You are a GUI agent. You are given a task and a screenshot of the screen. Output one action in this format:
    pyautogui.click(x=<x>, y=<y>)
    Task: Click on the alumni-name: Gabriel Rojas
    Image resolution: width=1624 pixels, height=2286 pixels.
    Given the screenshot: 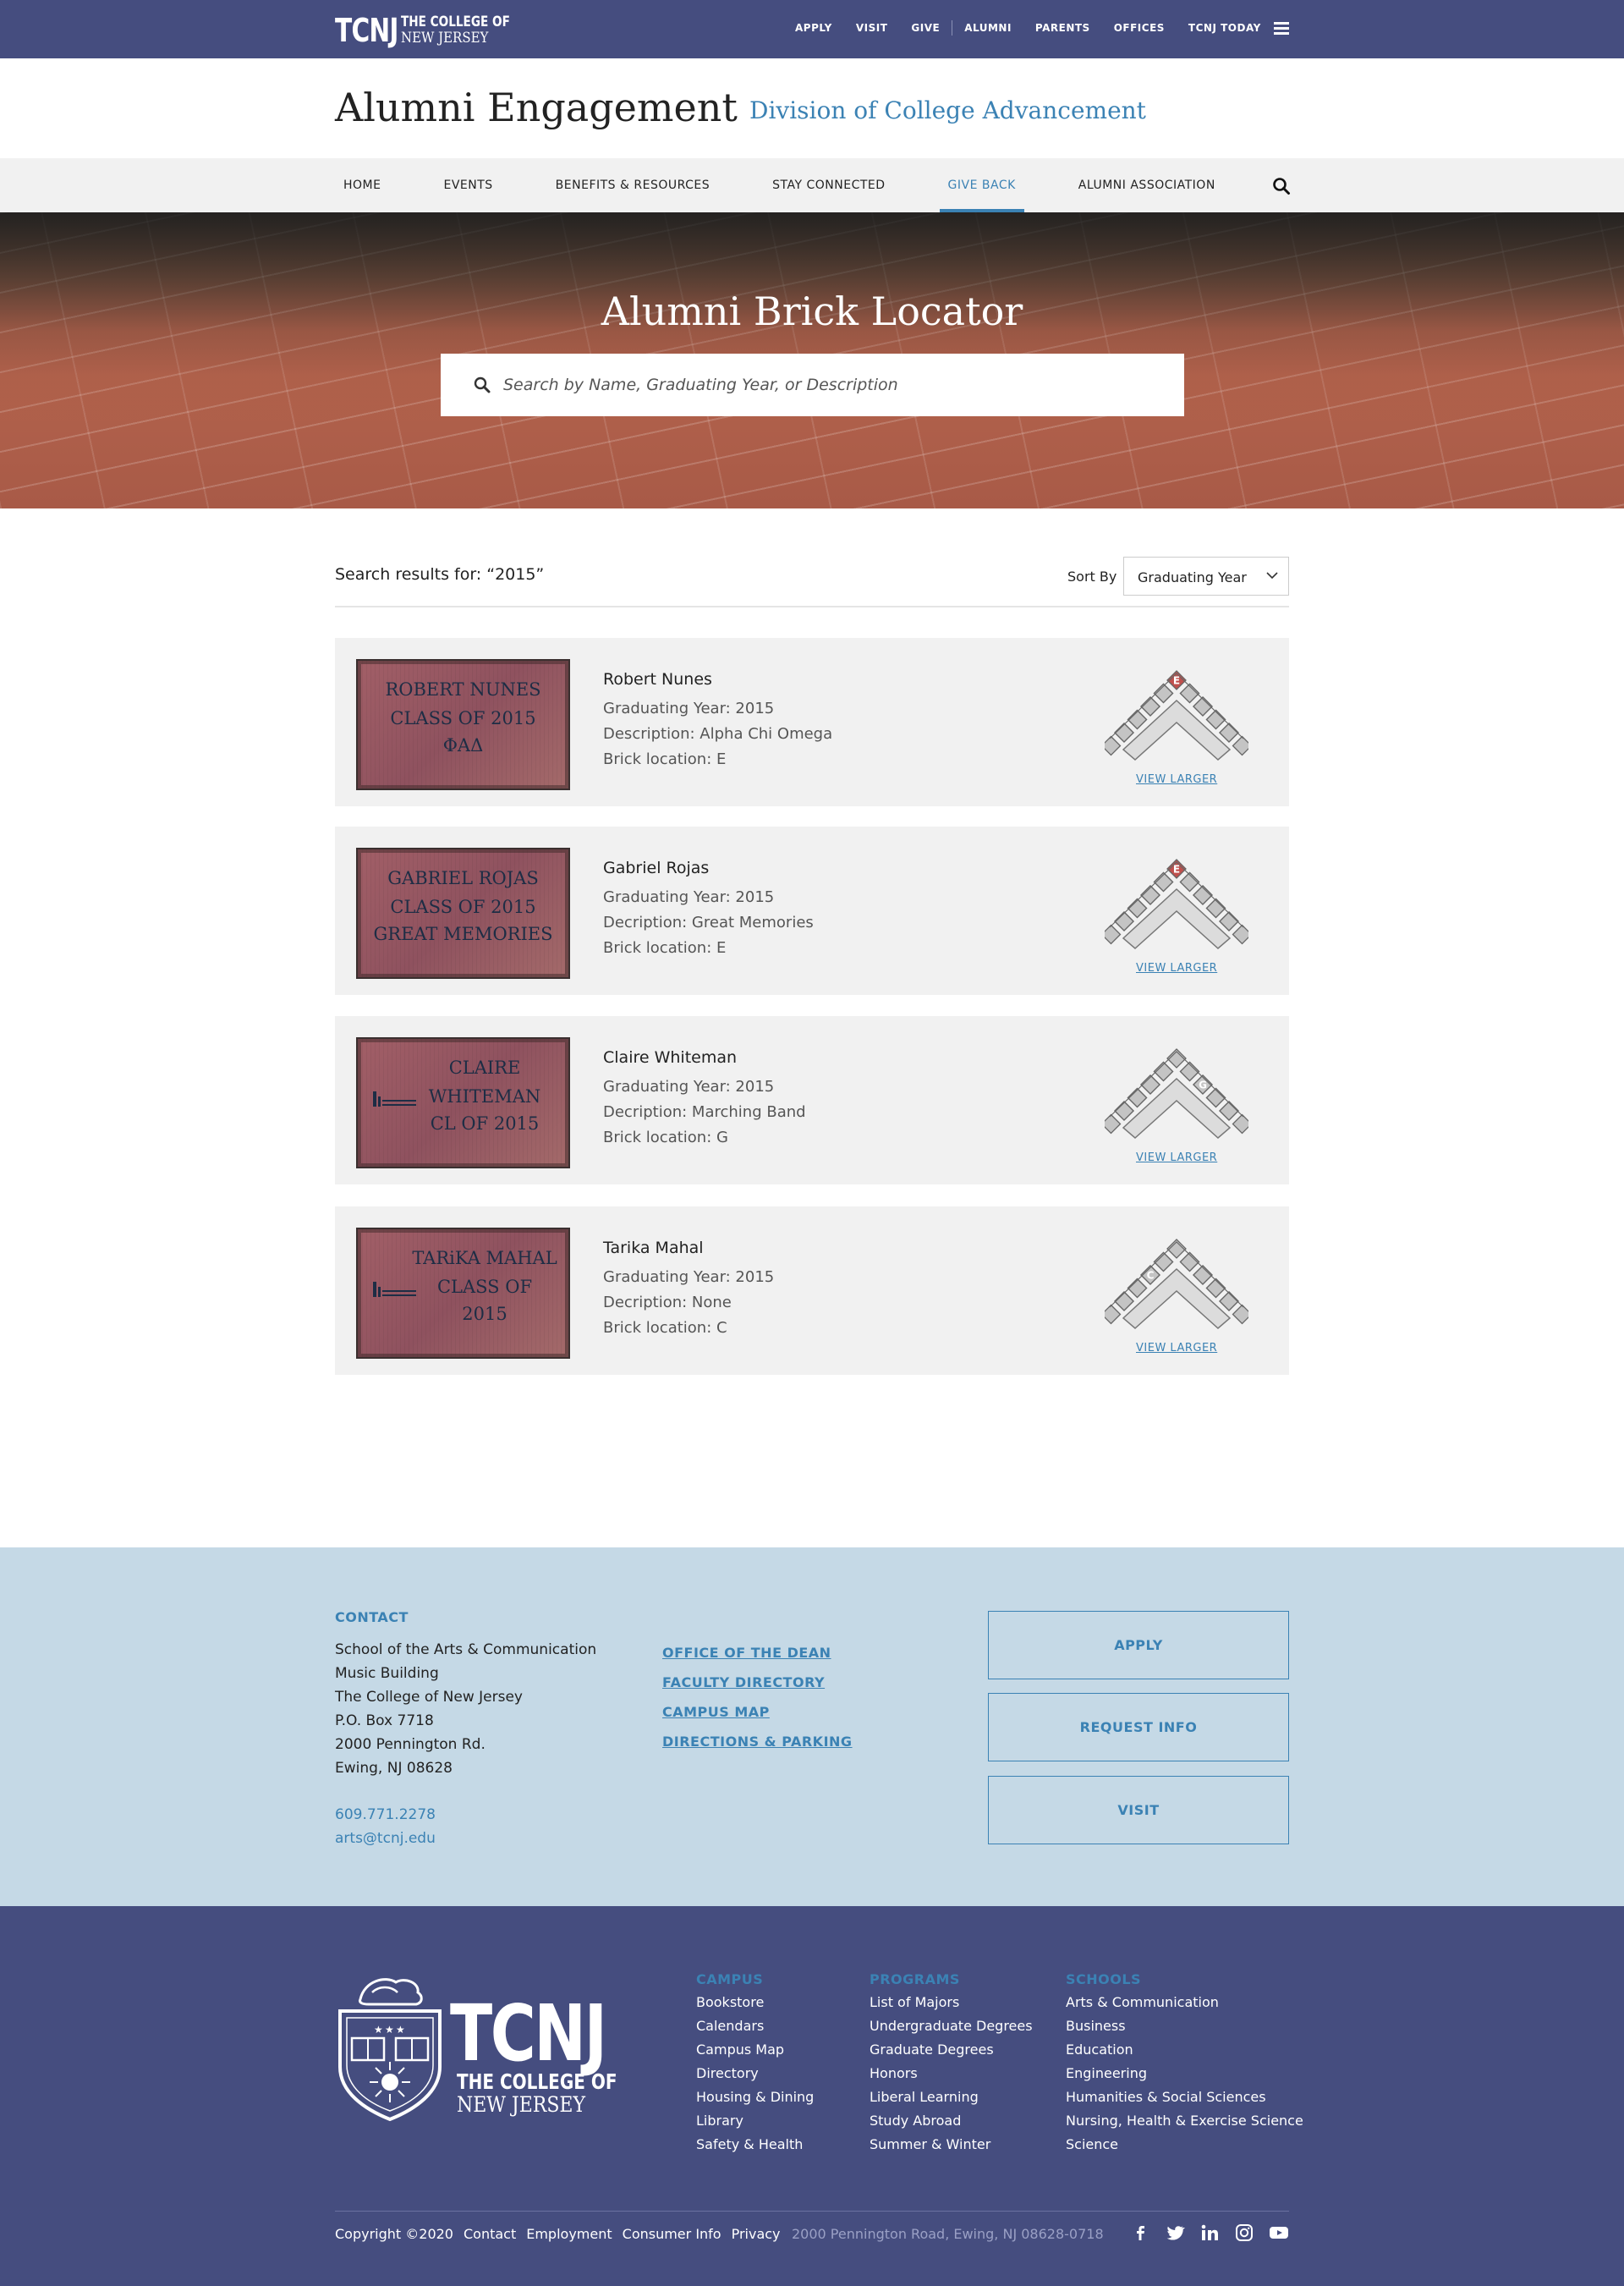 What is the action you would take?
    pyautogui.click(x=657, y=868)
    